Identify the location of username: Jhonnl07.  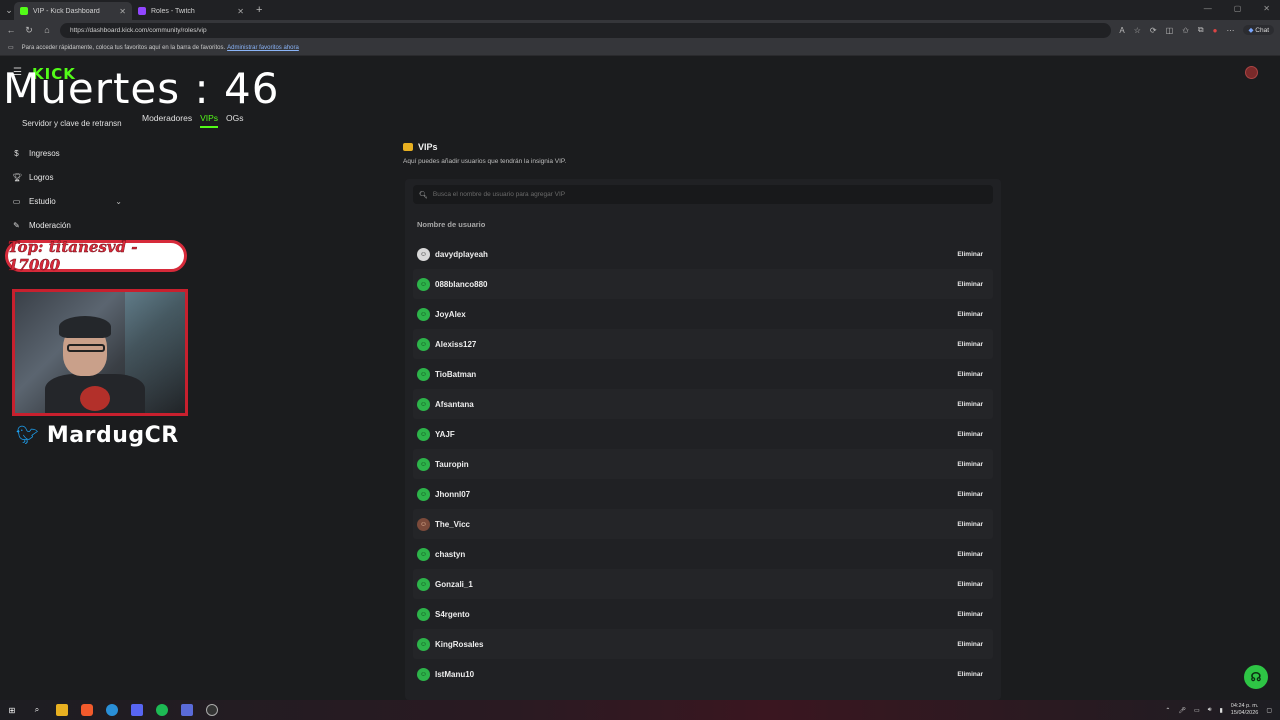
(452, 494).